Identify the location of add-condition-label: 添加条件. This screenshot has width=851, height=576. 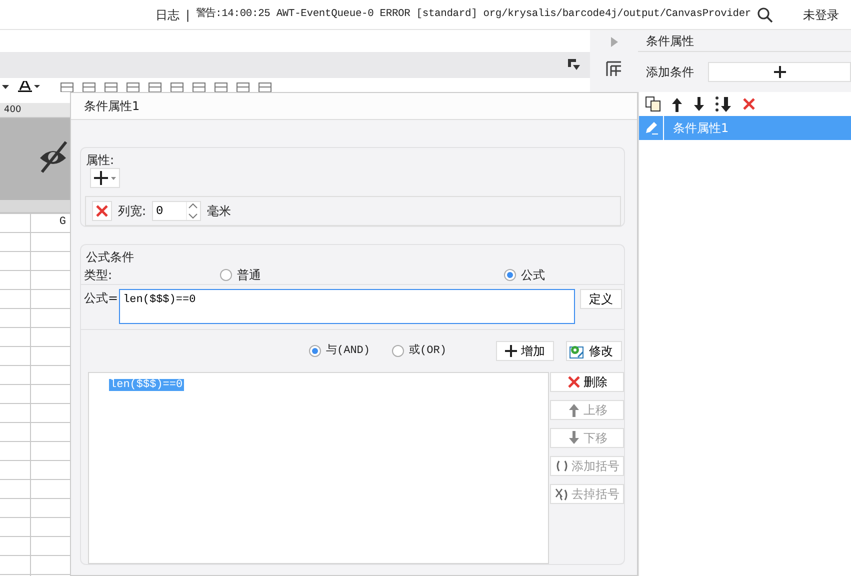
(670, 72).